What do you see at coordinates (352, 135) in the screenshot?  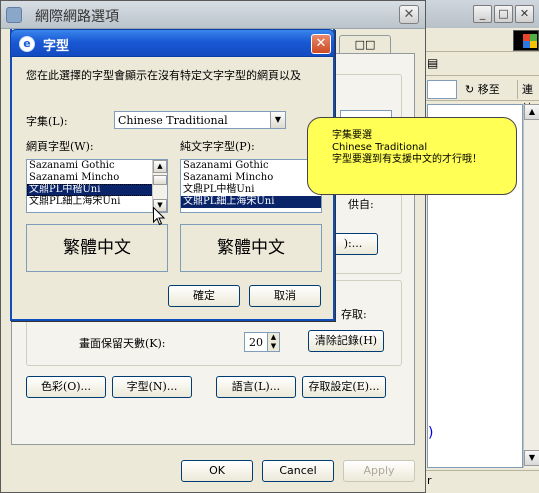 I see `tooltip-line-1: 字集要選` at bounding box center [352, 135].